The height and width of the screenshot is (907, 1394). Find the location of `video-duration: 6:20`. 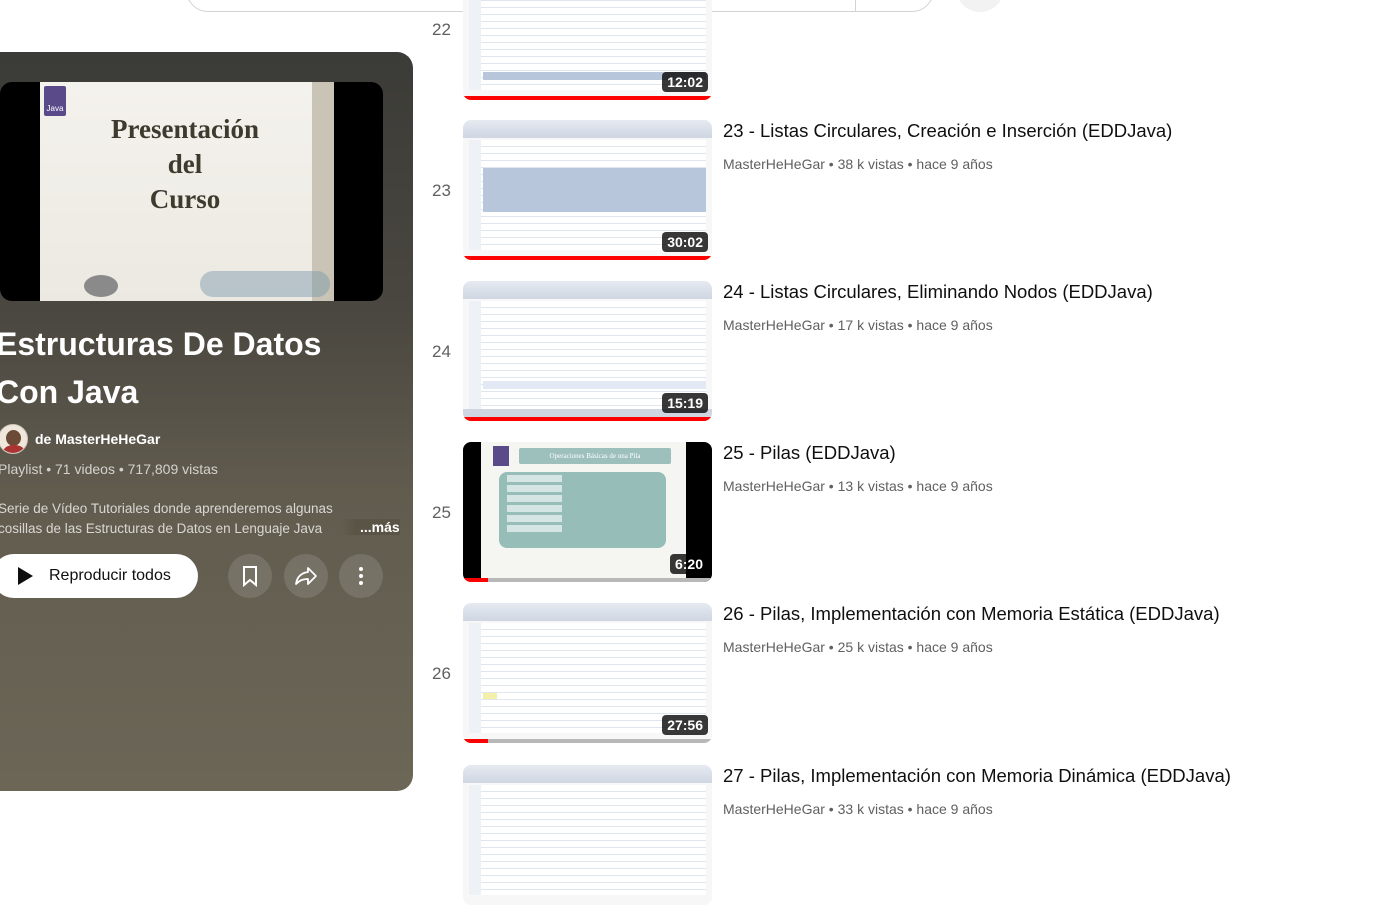

video-duration: 6:20 is located at coordinates (688, 564).